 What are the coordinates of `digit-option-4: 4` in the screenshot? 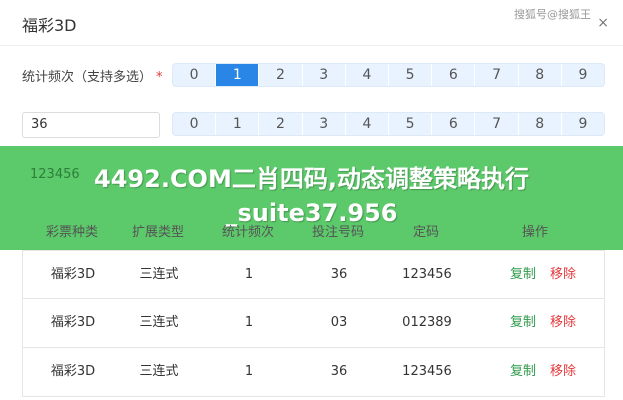 It's located at (366, 124).